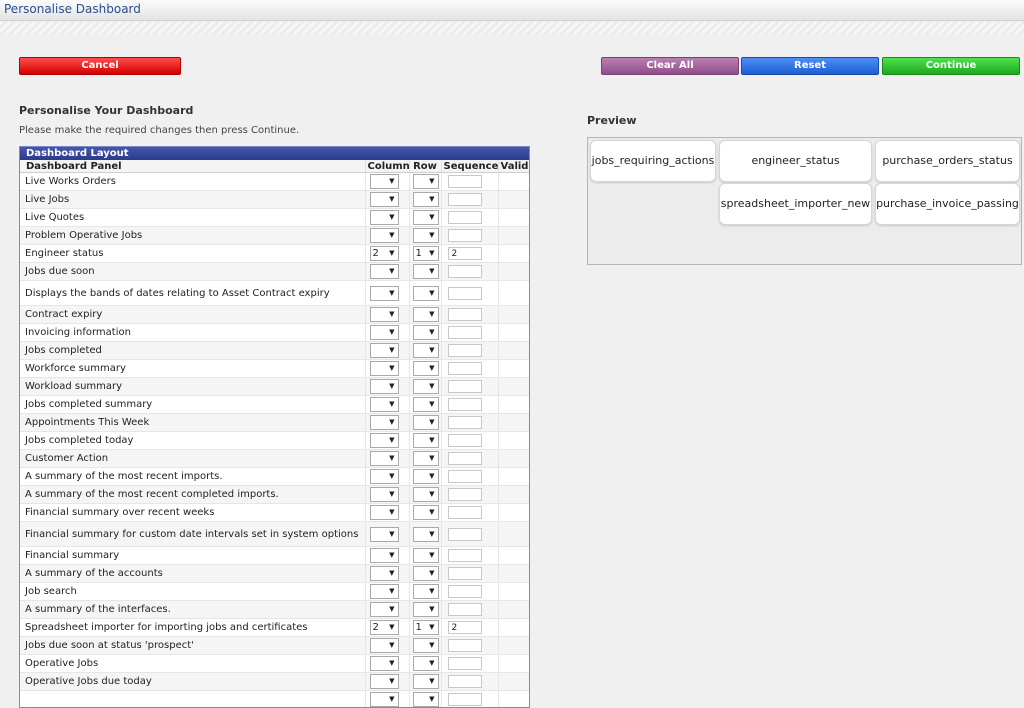  Describe the element at coordinates (192, 423) in the screenshot. I see `panel-name: Appointments This Week` at that location.